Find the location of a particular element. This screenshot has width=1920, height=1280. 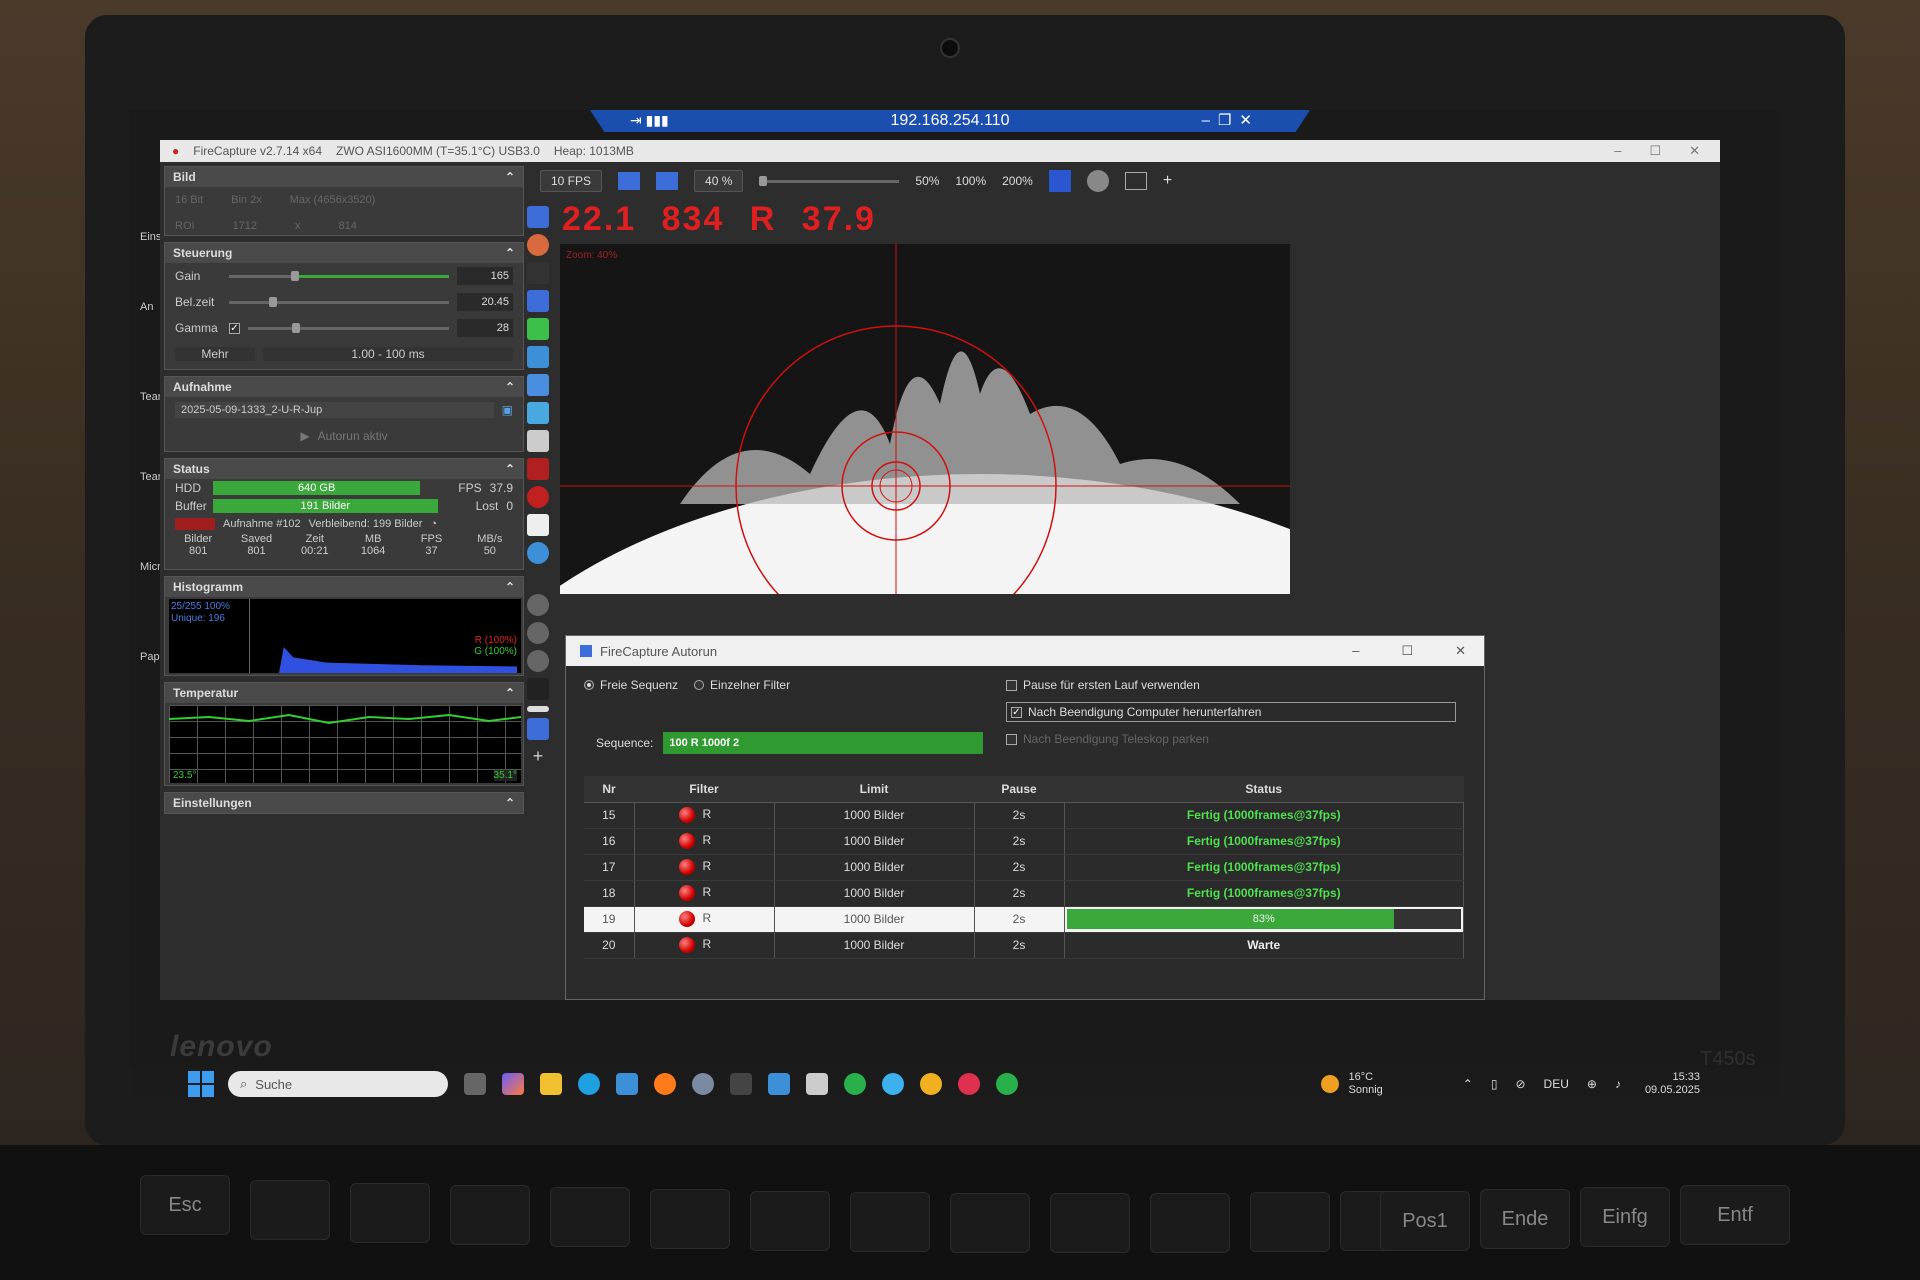

firefox-icon is located at coordinates (665, 1084).